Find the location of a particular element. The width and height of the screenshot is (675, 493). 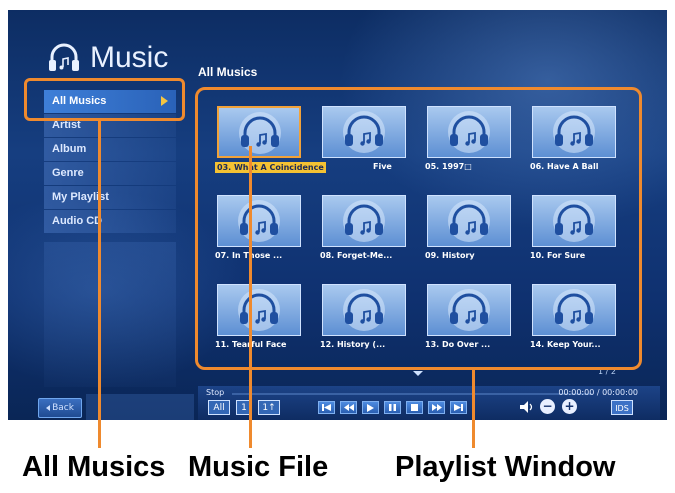

time-readout: 00:00:00 / 00:00:00 is located at coordinates (598, 392).